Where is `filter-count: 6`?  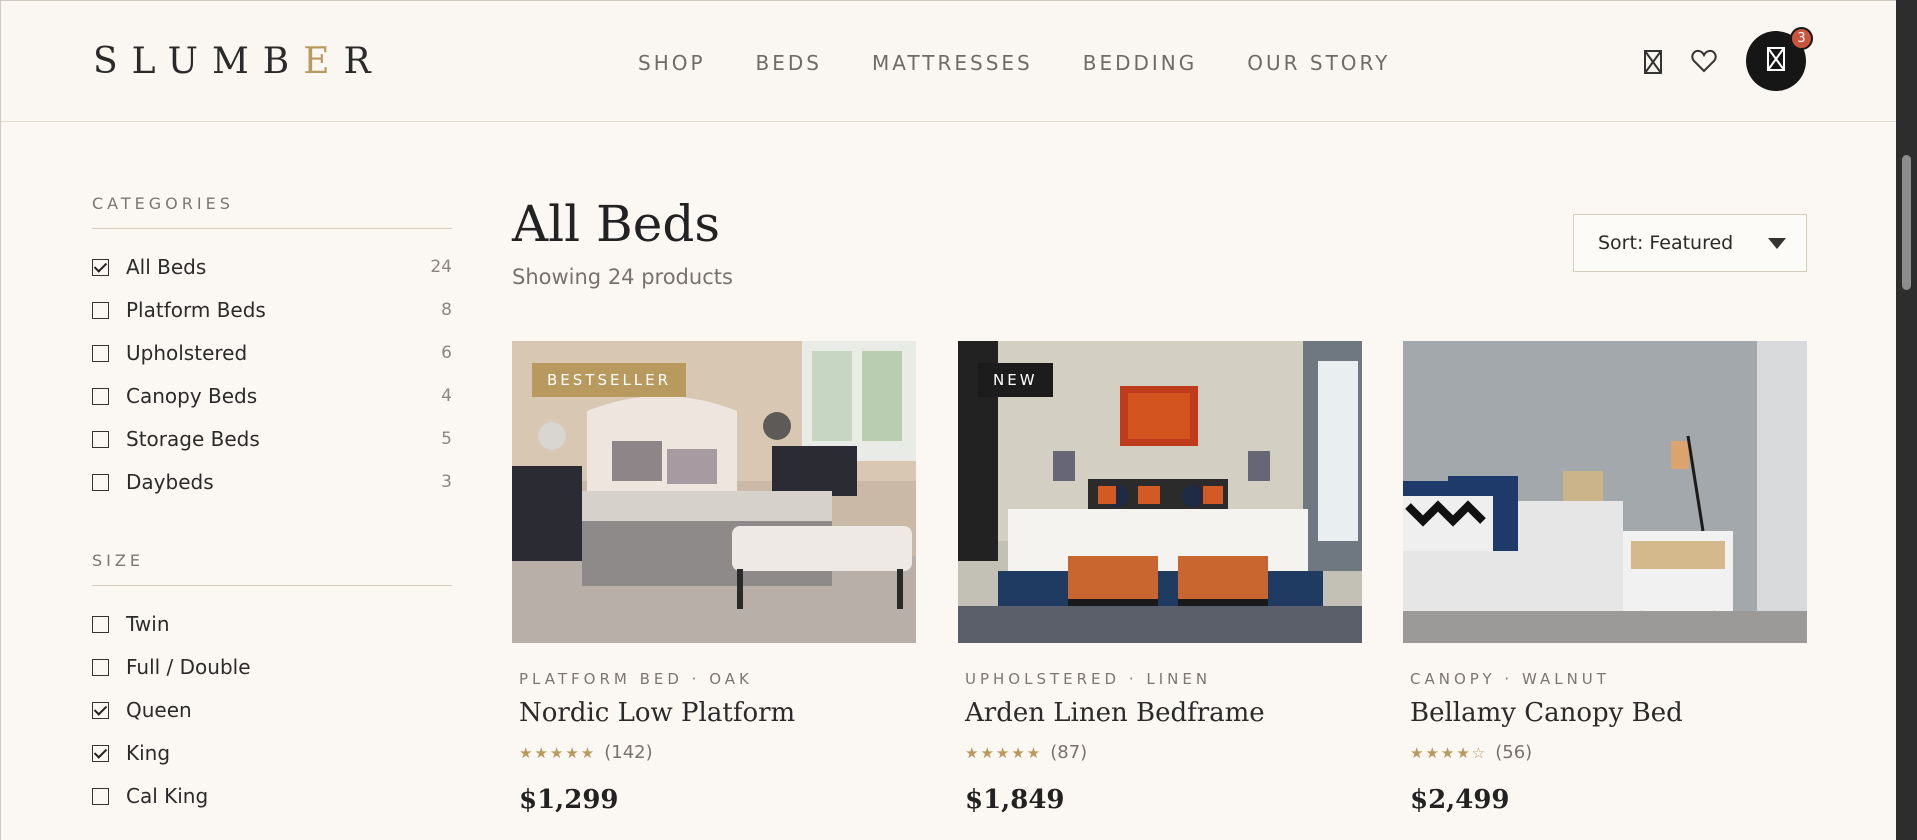 filter-count: 6 is located at coordinates (446, 353).